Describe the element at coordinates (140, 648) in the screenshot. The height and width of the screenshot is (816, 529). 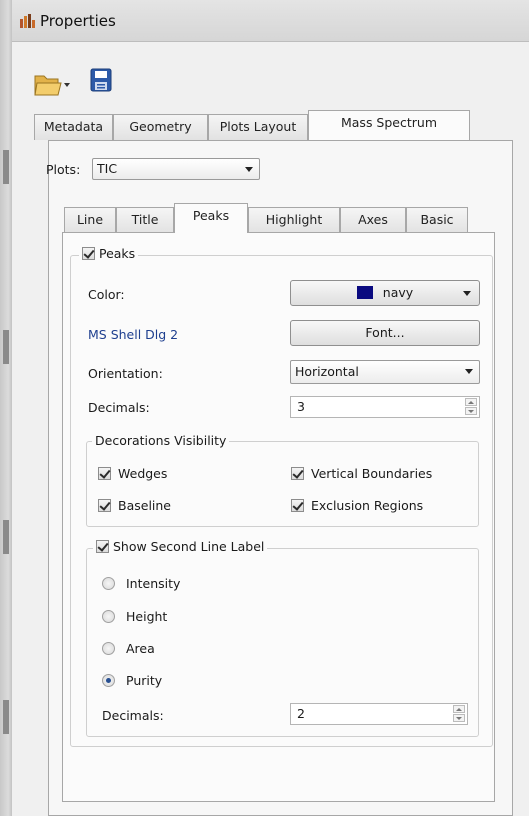
I see `area-label: Area` at that location.